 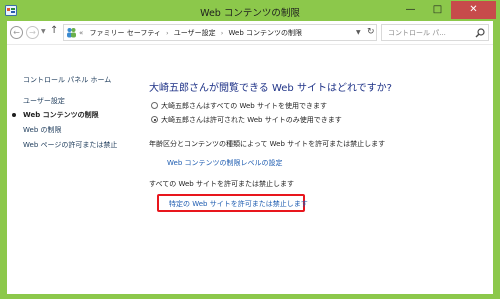 I want to click on specific-sites-link: 特定の Web サイトを許可または禁止します, so click(x=238, y=204).